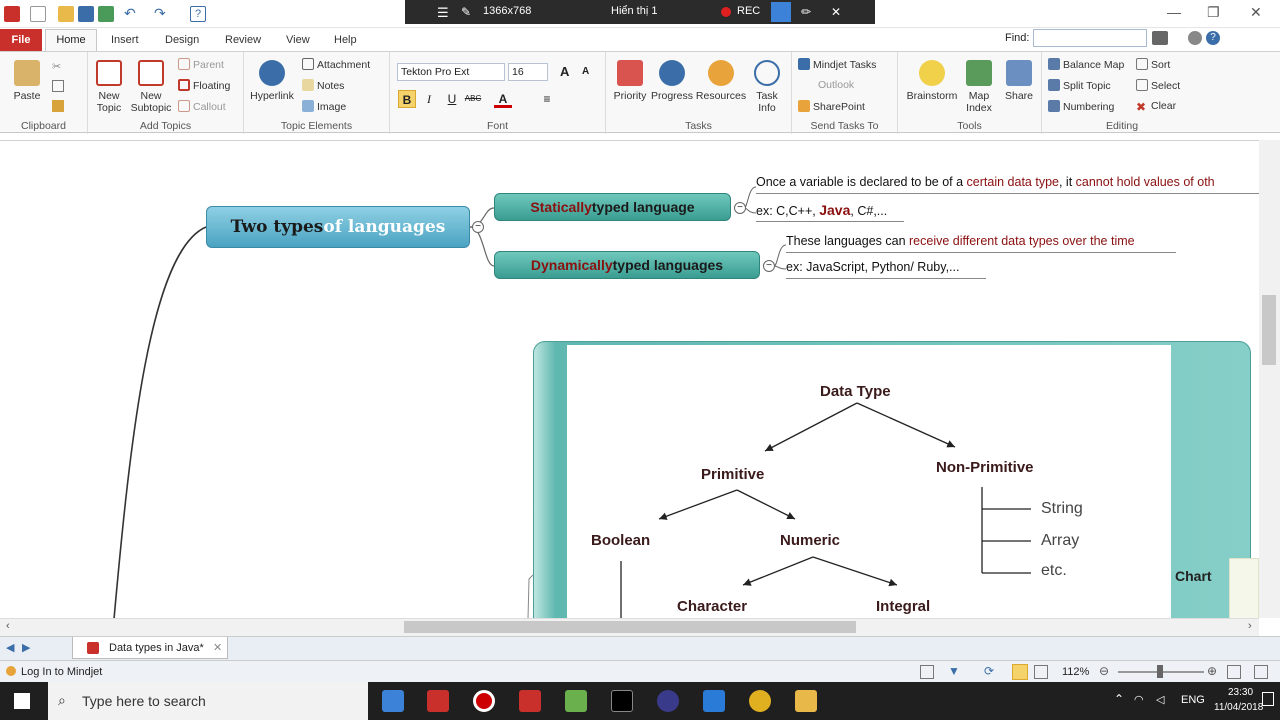 The width and height of the screenshot is (1280, 720). What do you see at coordinates (627, 265) in the screenshot?
I see `dynamic-topic: Dynamically typed languages` at bounding box center [627, 265].